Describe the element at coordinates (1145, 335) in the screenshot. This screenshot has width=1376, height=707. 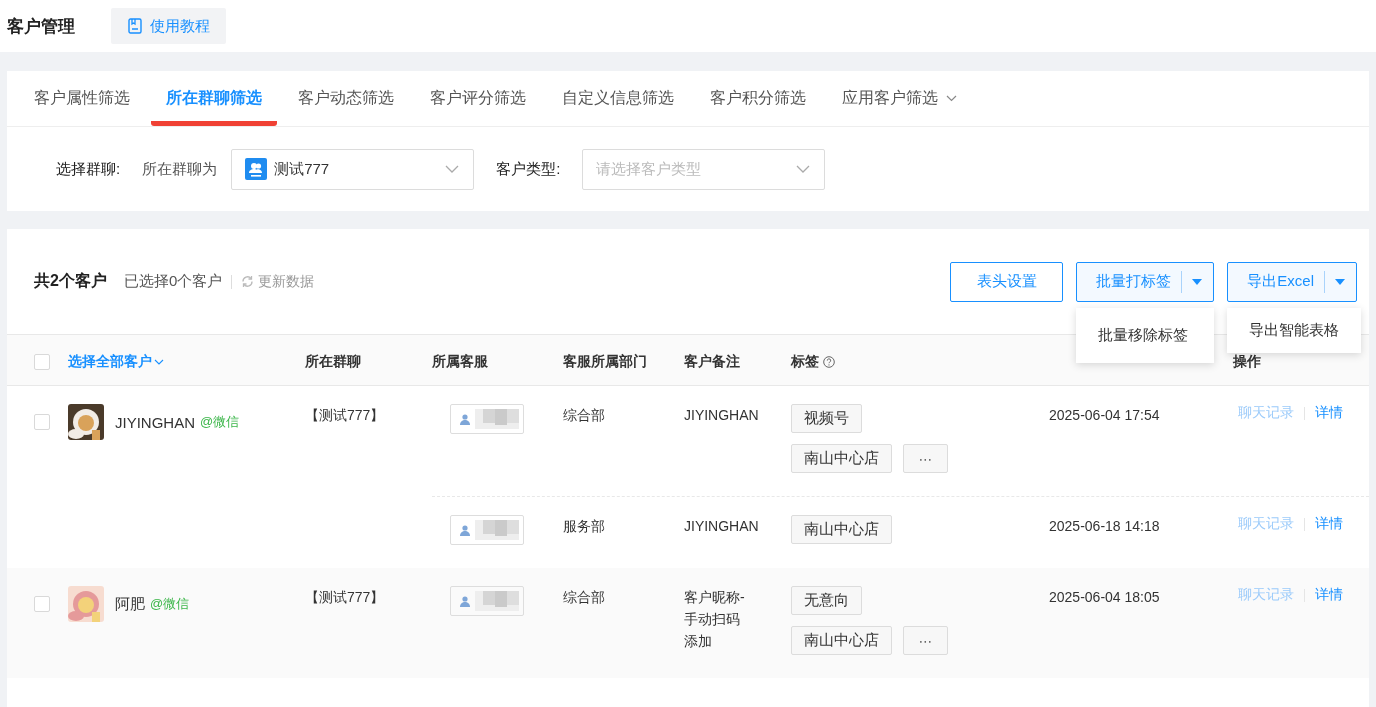
I see `menu-item: 批量移除标签` at that location.